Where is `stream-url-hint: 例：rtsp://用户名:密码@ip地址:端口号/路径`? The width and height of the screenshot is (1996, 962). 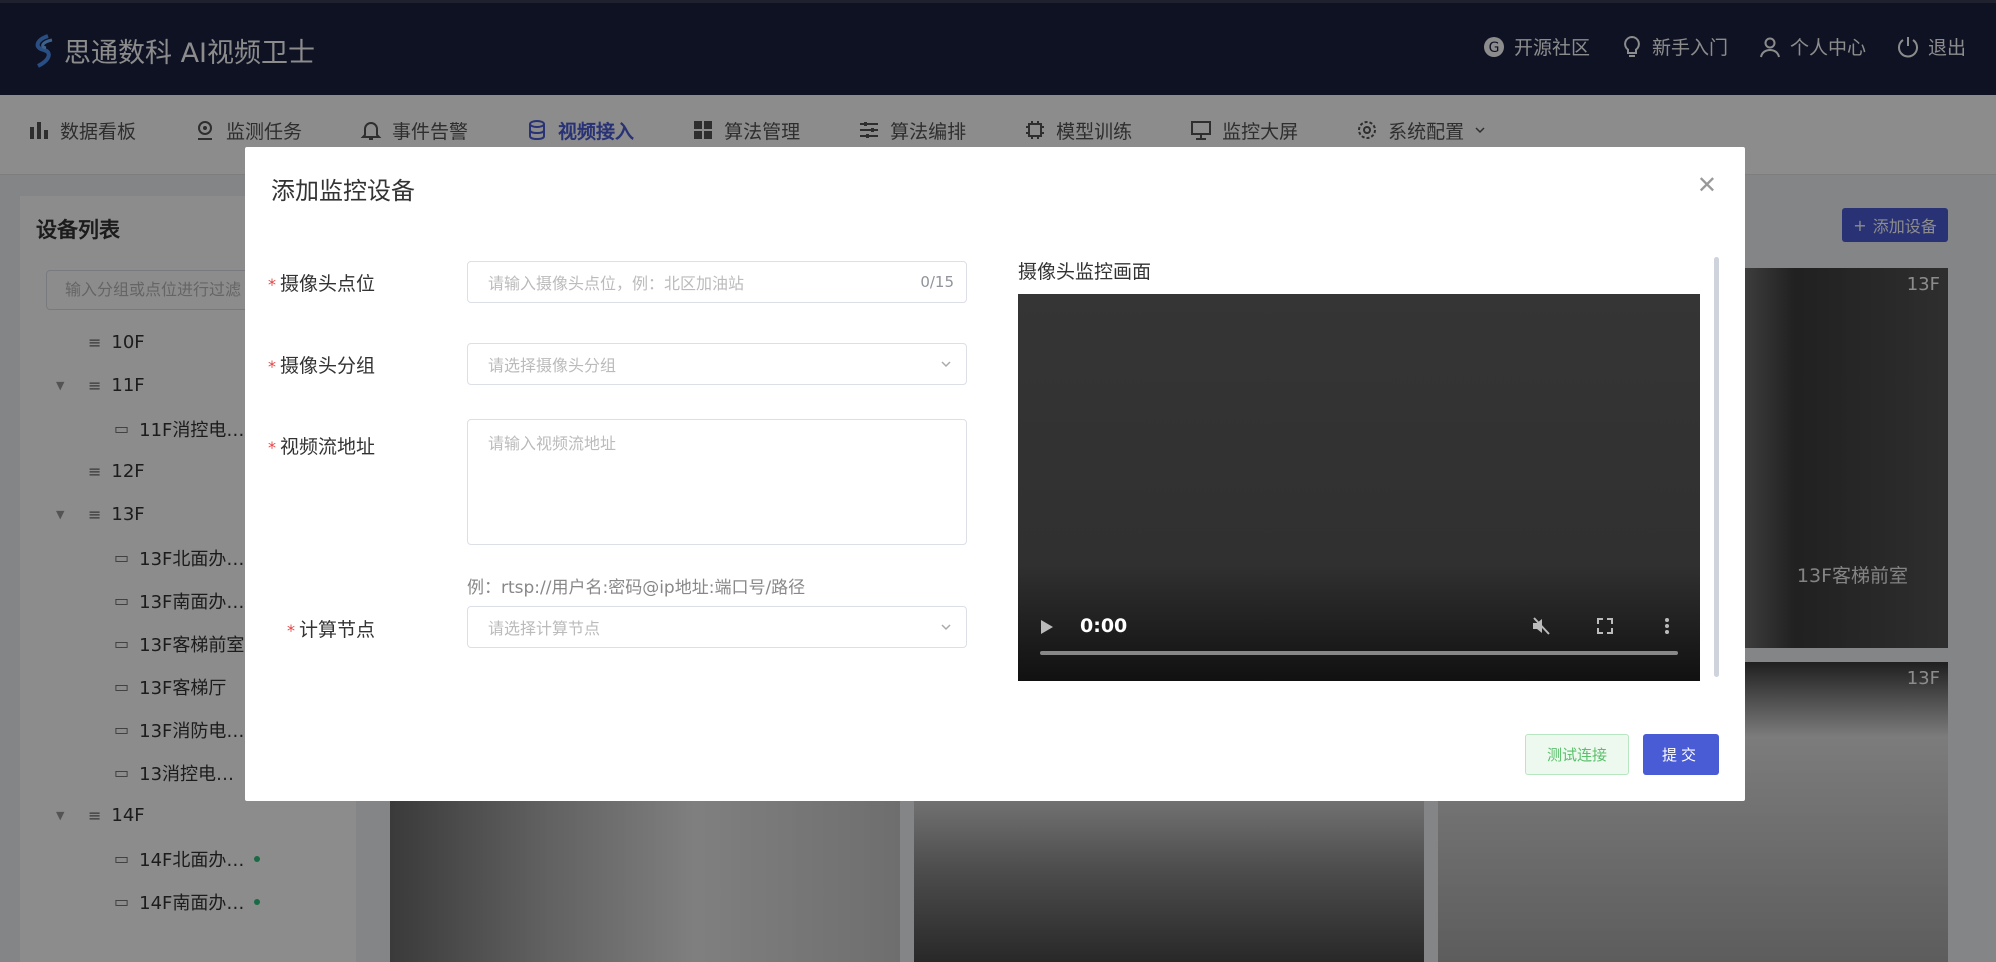 stream-url-hint: 例：rtsp://用户名:密码@ip地址:端口号/路径 is located at coordinates (636, 588).